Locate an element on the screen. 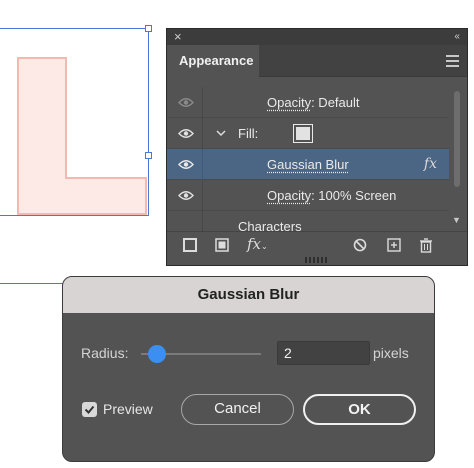 The width and height of the screenshot is (474, 468). fill-color-swatch is located at coordinates (303, 133).